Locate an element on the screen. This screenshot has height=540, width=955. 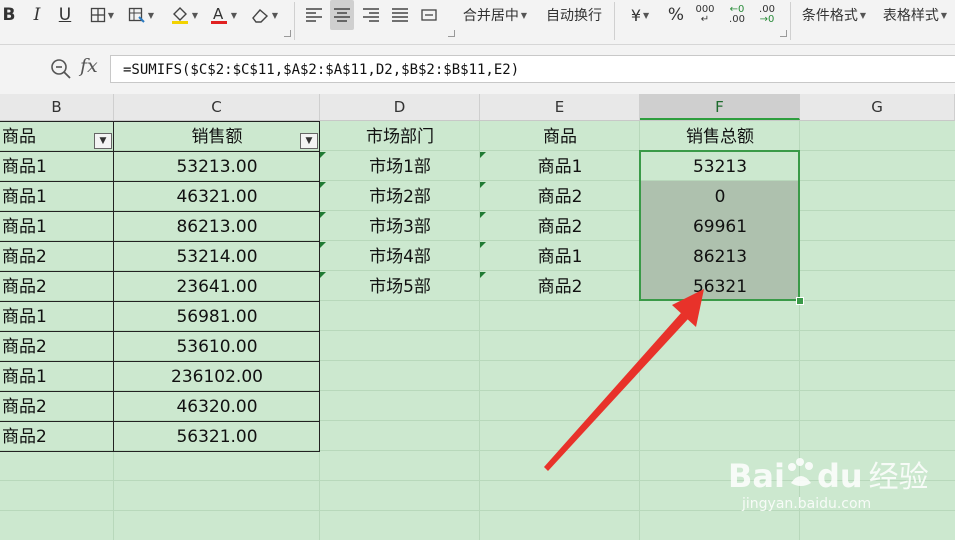
cell-d5: 市场4部 is located at coordinates (400, 257).